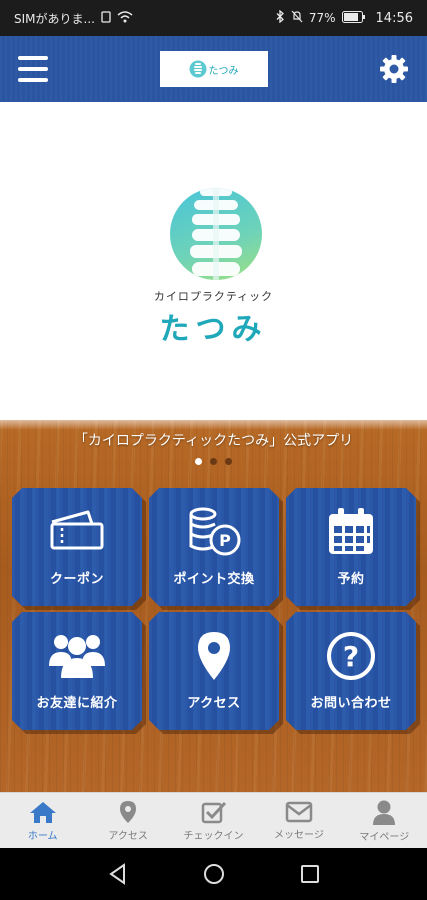 The height and width of the screenshot is (900, 427). I want to click on point-exchange-label: ポイント交換, so click(214, 579).